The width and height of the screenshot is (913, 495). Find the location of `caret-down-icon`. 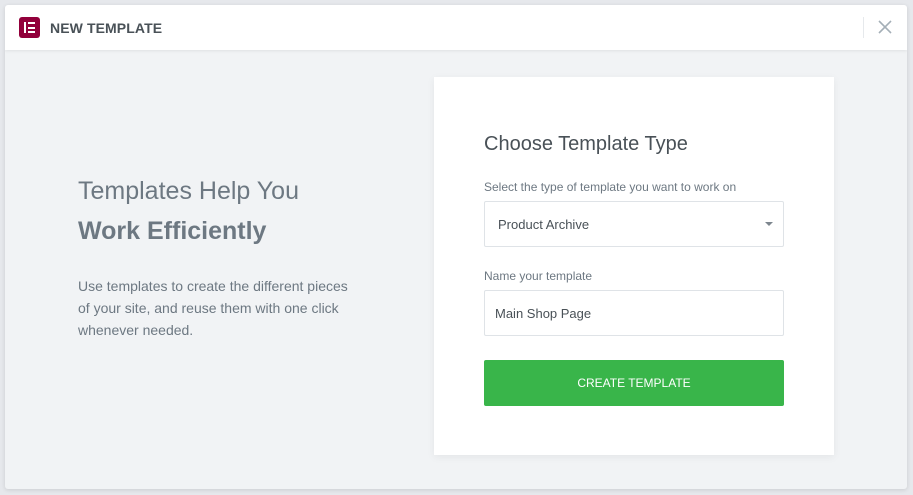

caret-down-icon is located at coordinates (769, 224).